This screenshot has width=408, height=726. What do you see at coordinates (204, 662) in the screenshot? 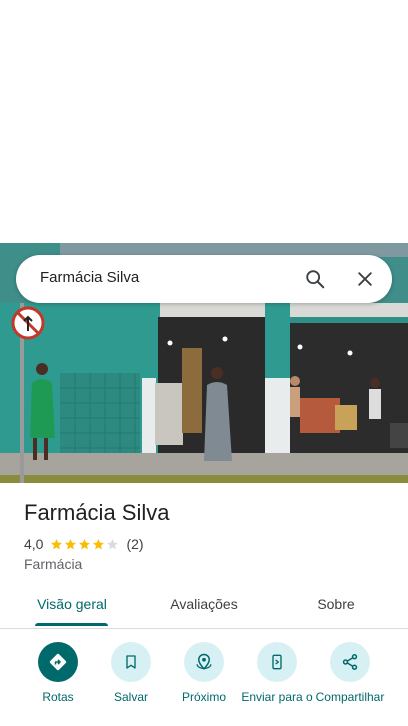
I see `nearby-icon` at bounding box center [204, 662].